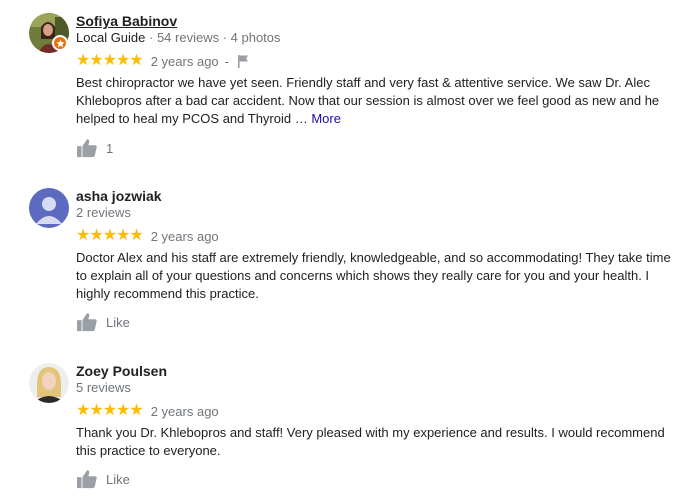  What do you see at coordinates (119, 196) in the screenshot?
I see `reviewer-name: asha jozwiak` at bounding box center [119, 196].